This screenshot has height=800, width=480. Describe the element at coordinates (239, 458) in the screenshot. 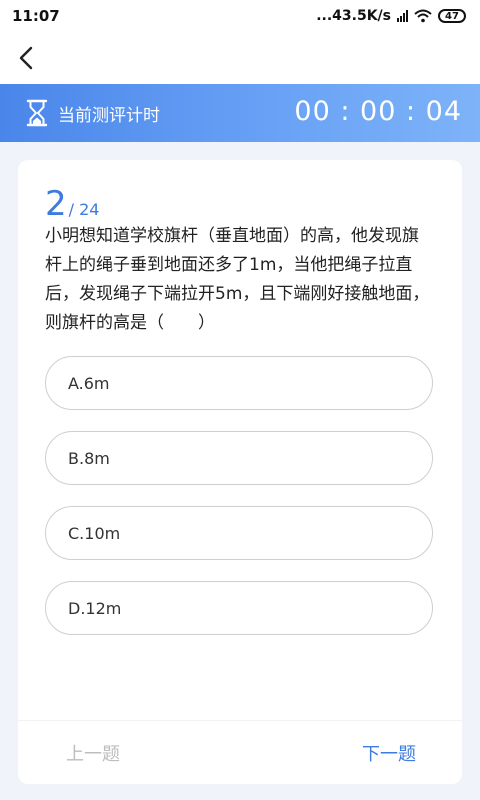

I see `option-b: B.8m` at that location.